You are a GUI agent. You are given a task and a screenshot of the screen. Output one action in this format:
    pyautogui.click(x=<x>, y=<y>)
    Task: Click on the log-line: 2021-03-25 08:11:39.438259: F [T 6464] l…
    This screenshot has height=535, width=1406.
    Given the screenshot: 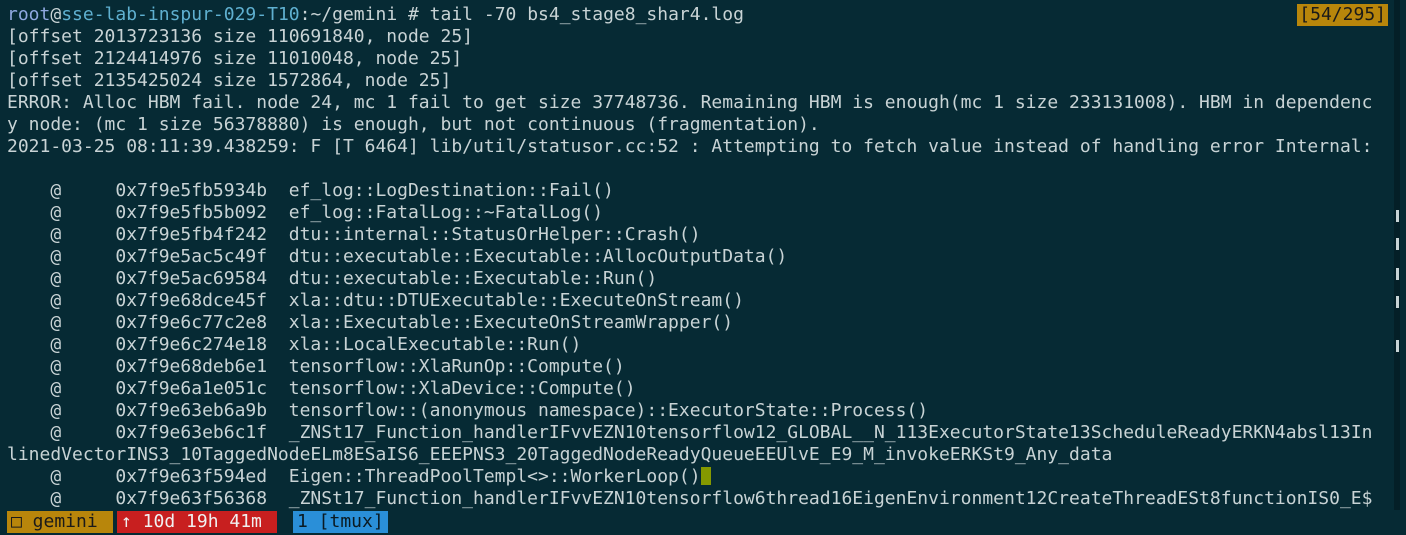 What is the action you would take?
    pyautogui.click(x=690, y=146)
    